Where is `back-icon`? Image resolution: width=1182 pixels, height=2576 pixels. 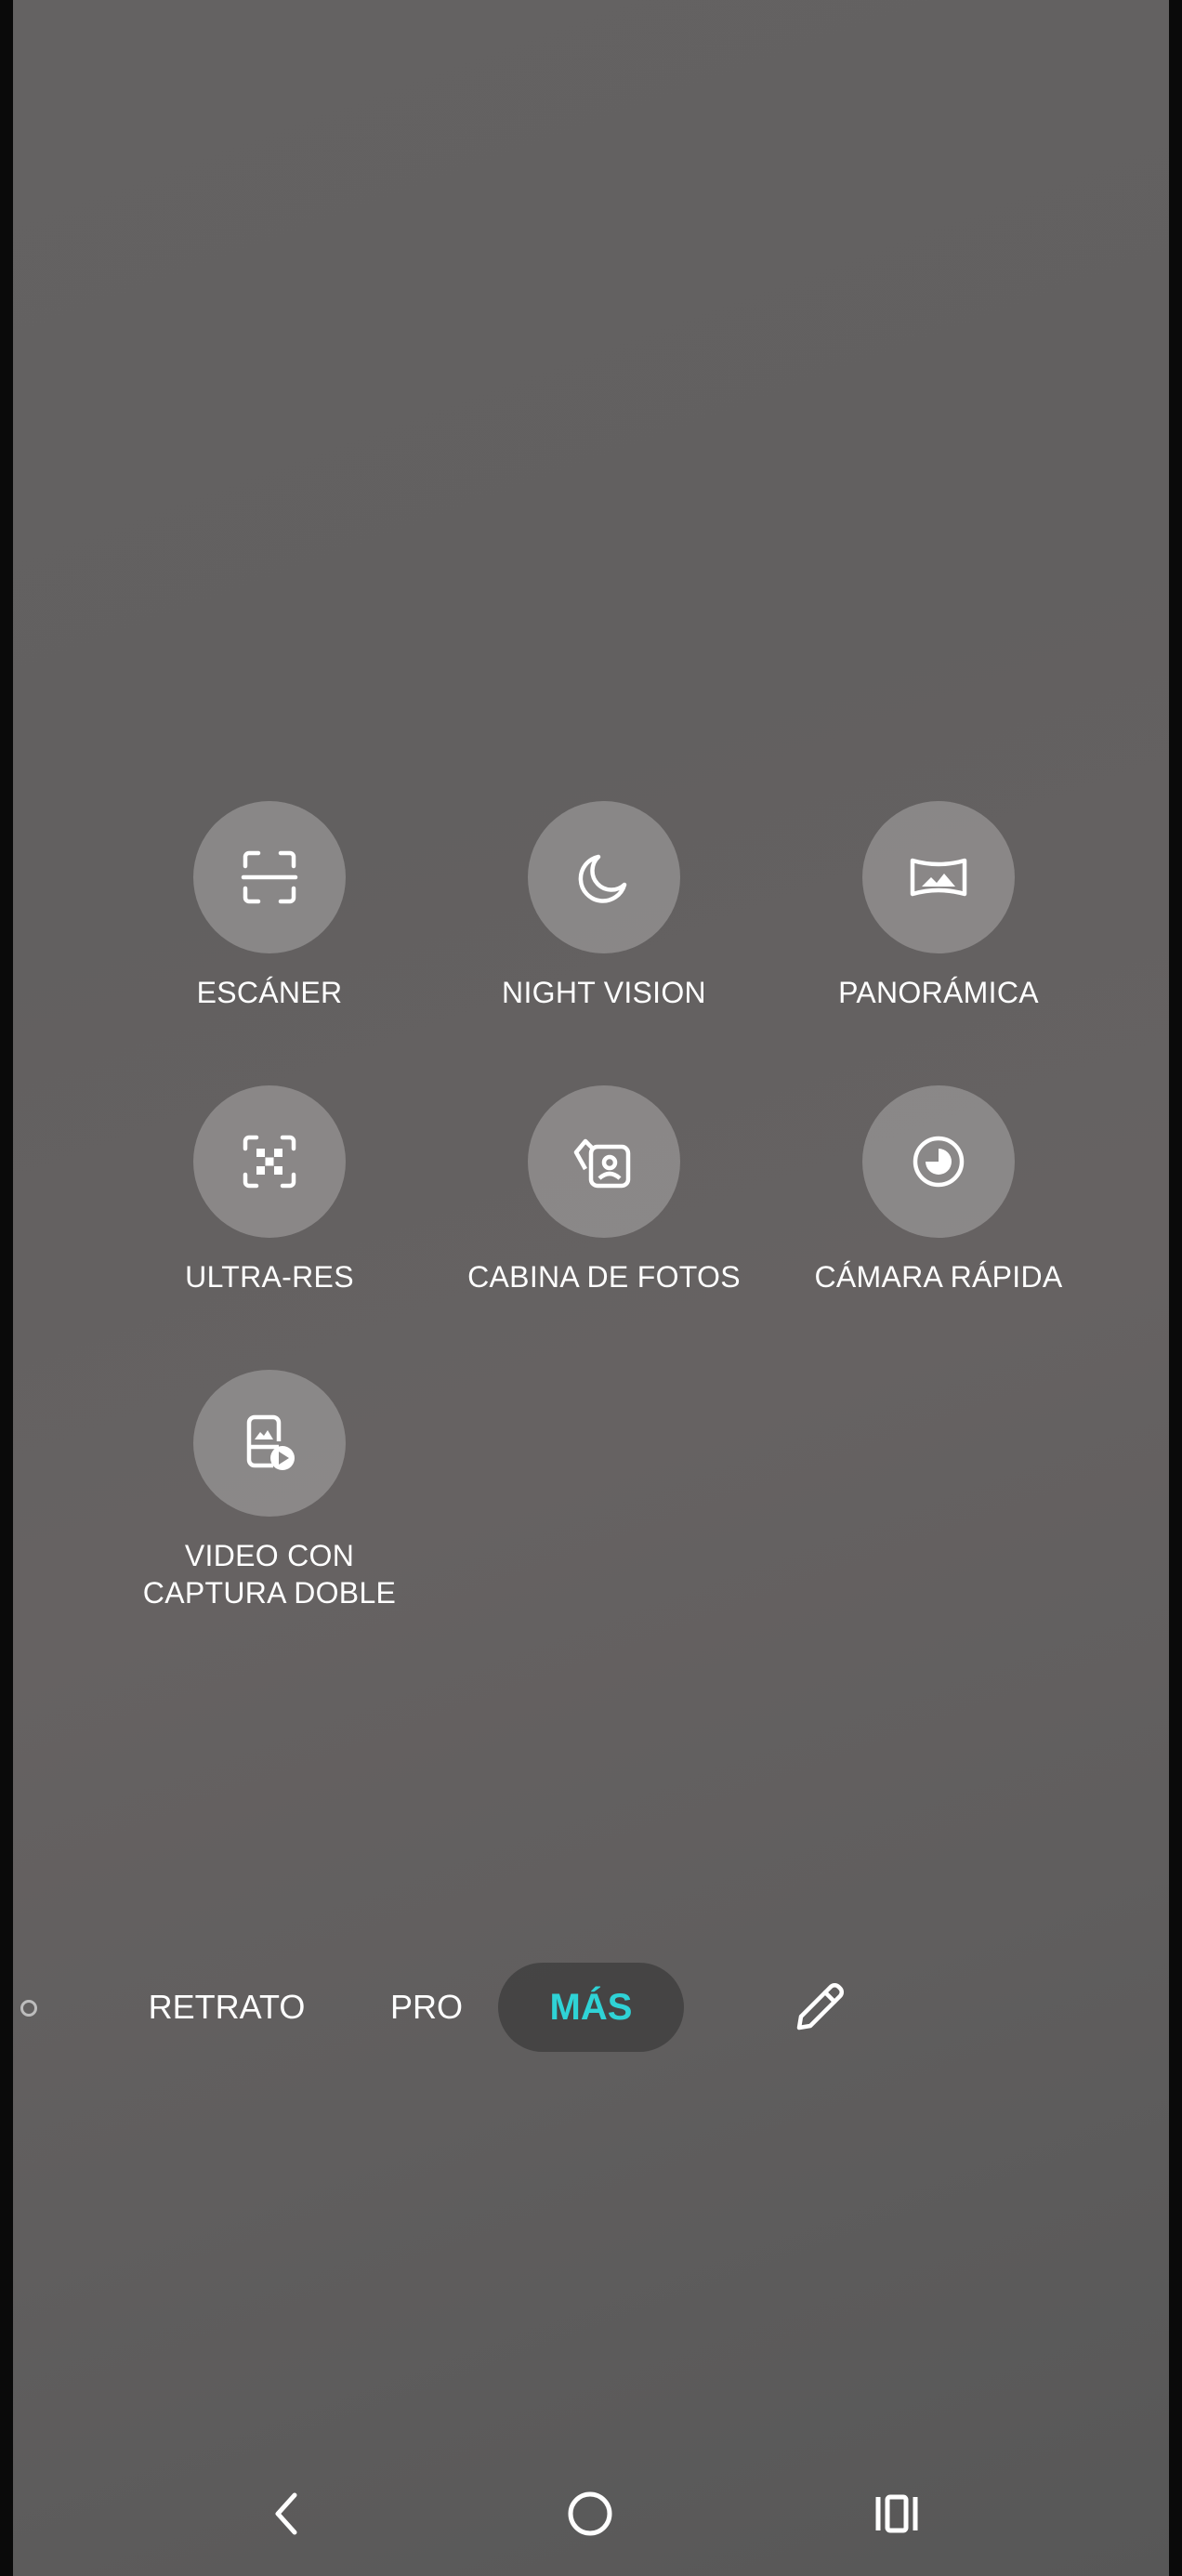 back-icon is located at coordinates (286, 2513).